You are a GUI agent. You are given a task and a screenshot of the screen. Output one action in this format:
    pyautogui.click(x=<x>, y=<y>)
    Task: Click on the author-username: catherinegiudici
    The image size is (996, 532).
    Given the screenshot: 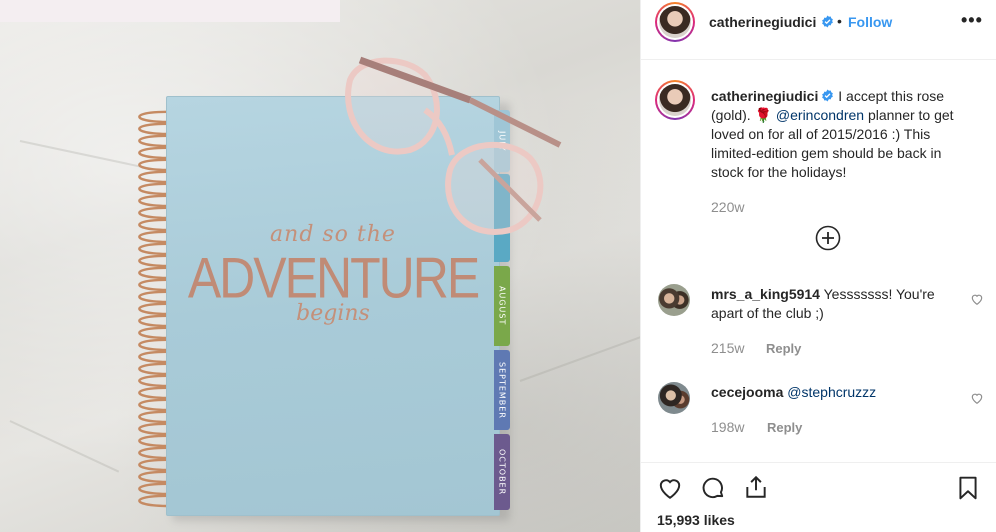 What is the action you would take?
    pyautogui.click(x=762, y=22)
    